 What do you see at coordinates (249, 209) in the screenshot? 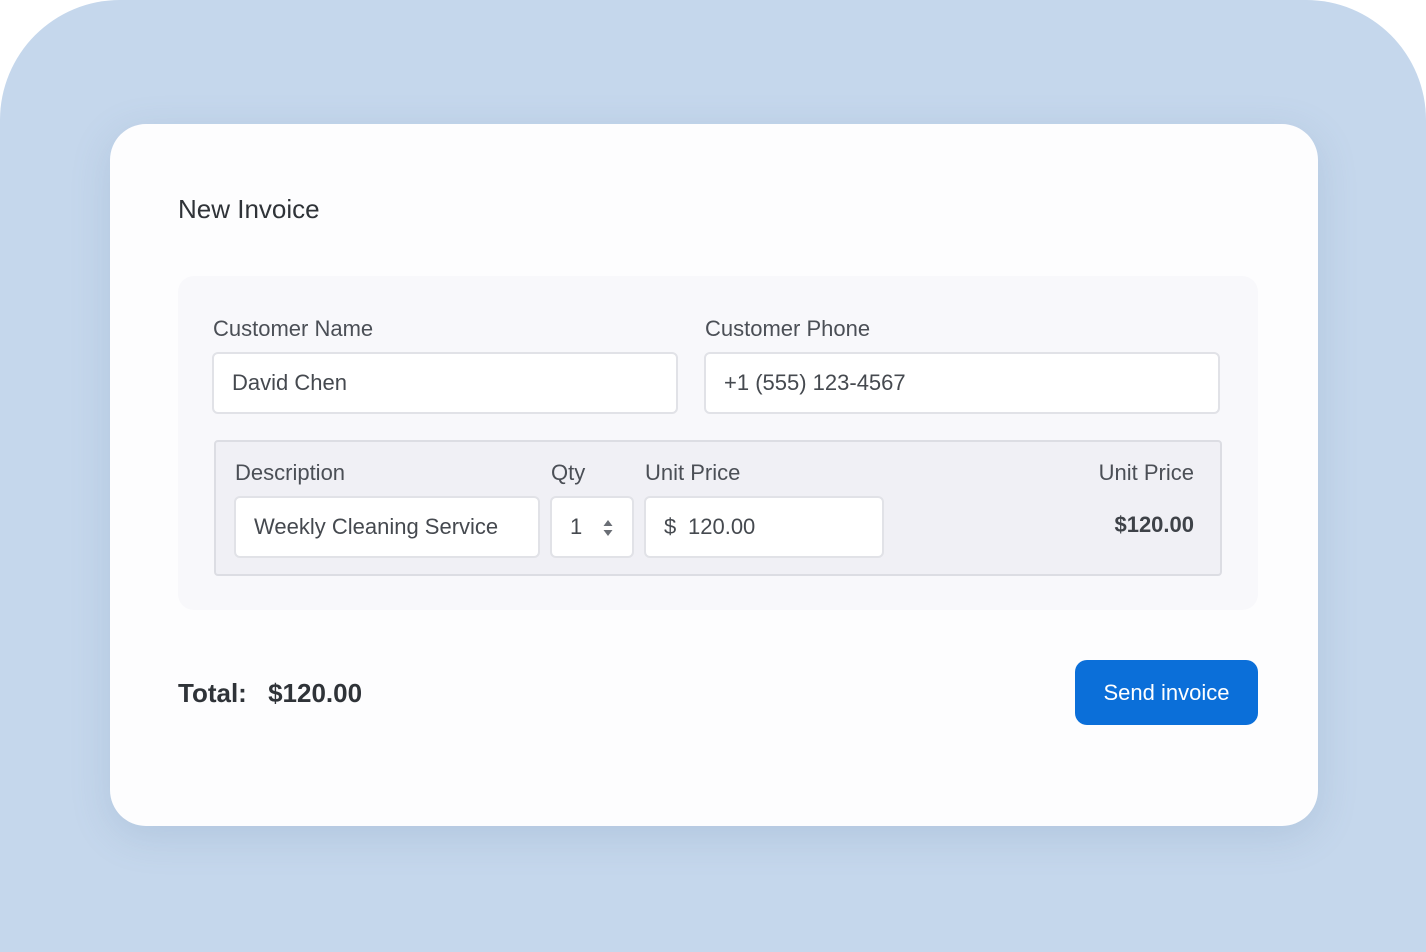
I see `page-title: New Invoice` at bounding box center [249, 209].